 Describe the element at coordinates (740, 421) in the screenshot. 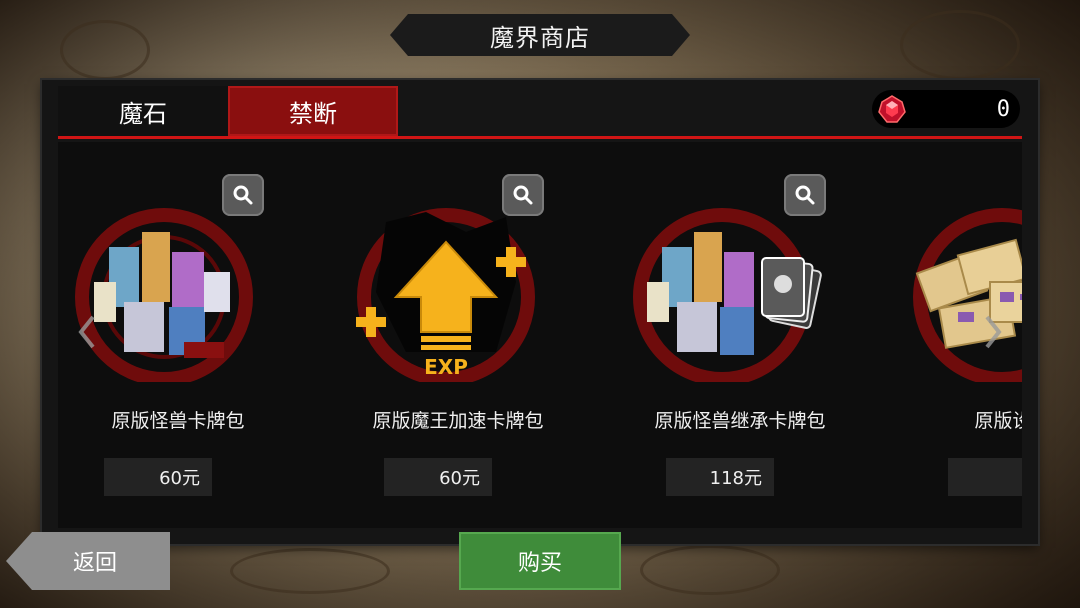

I see `item-name: 原版怪兽继承卡牌包` at that location.